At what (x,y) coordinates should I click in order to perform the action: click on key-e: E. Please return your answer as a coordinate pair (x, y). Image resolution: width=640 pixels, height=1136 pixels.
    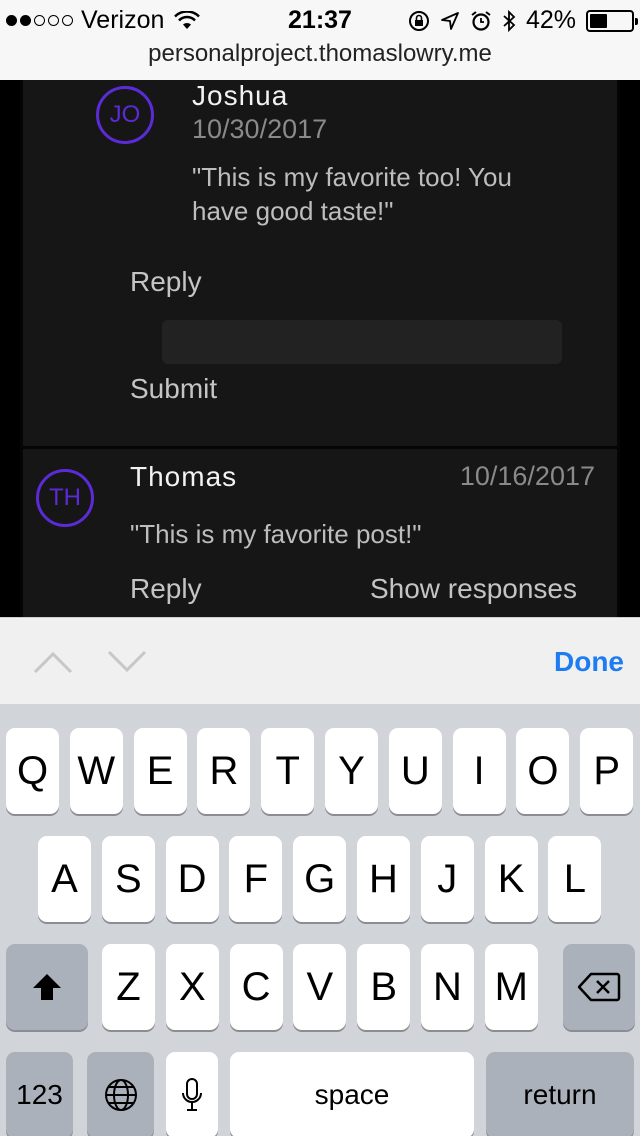
    Looking at the image, I should click on (160, 771).